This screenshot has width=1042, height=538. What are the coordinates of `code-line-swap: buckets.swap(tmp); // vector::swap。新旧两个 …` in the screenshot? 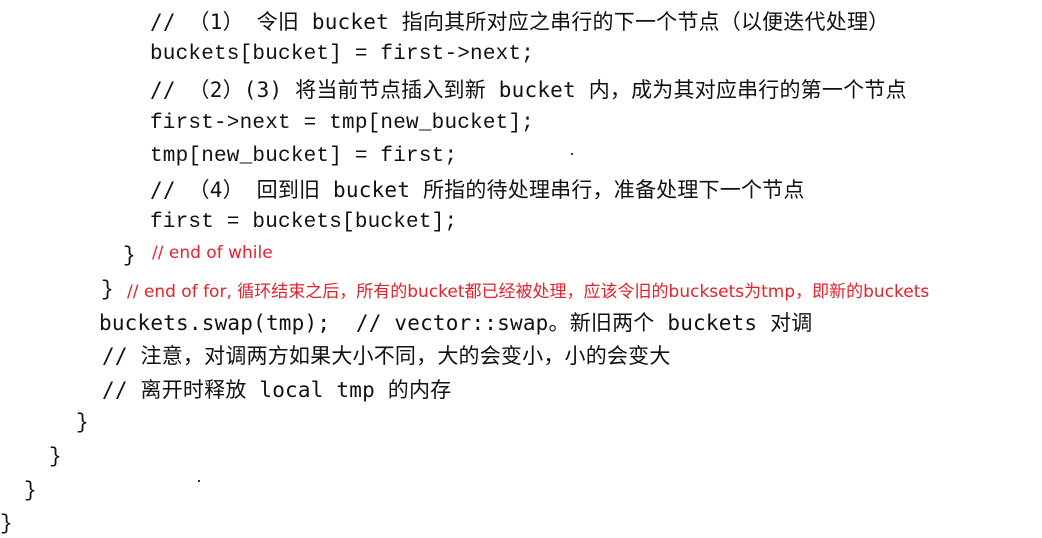 It's located at (456, 323).